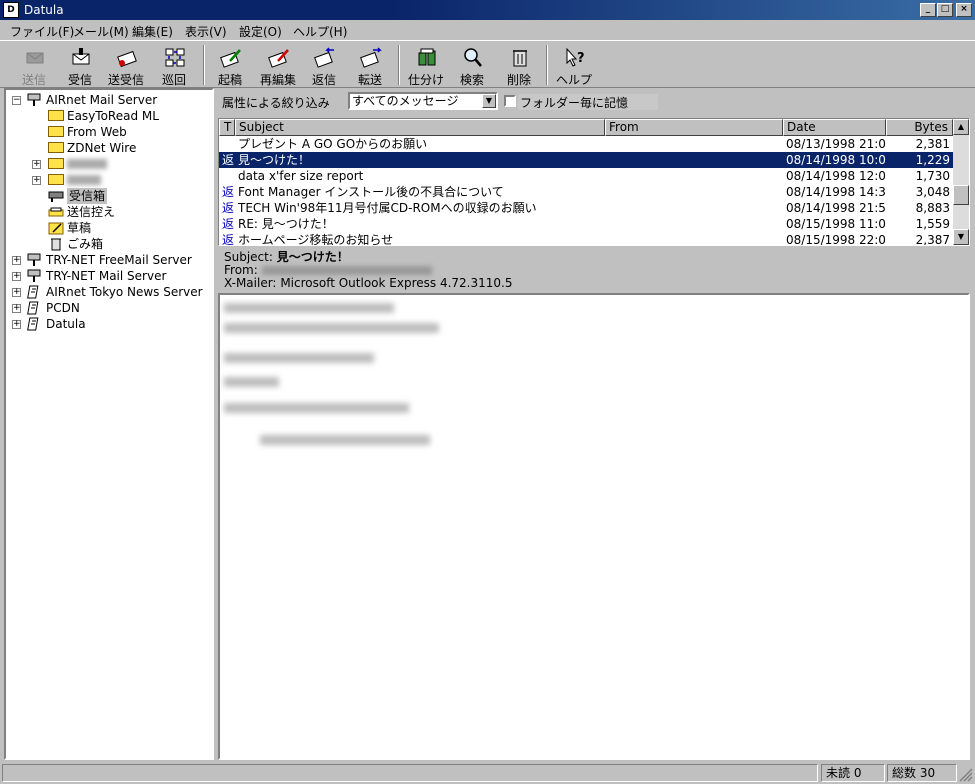  What do you see at coordinates (423, 101) in the screenshot?
I see `filter-select: すべてのメッセージ ▼` at bounding box center [423, 101].